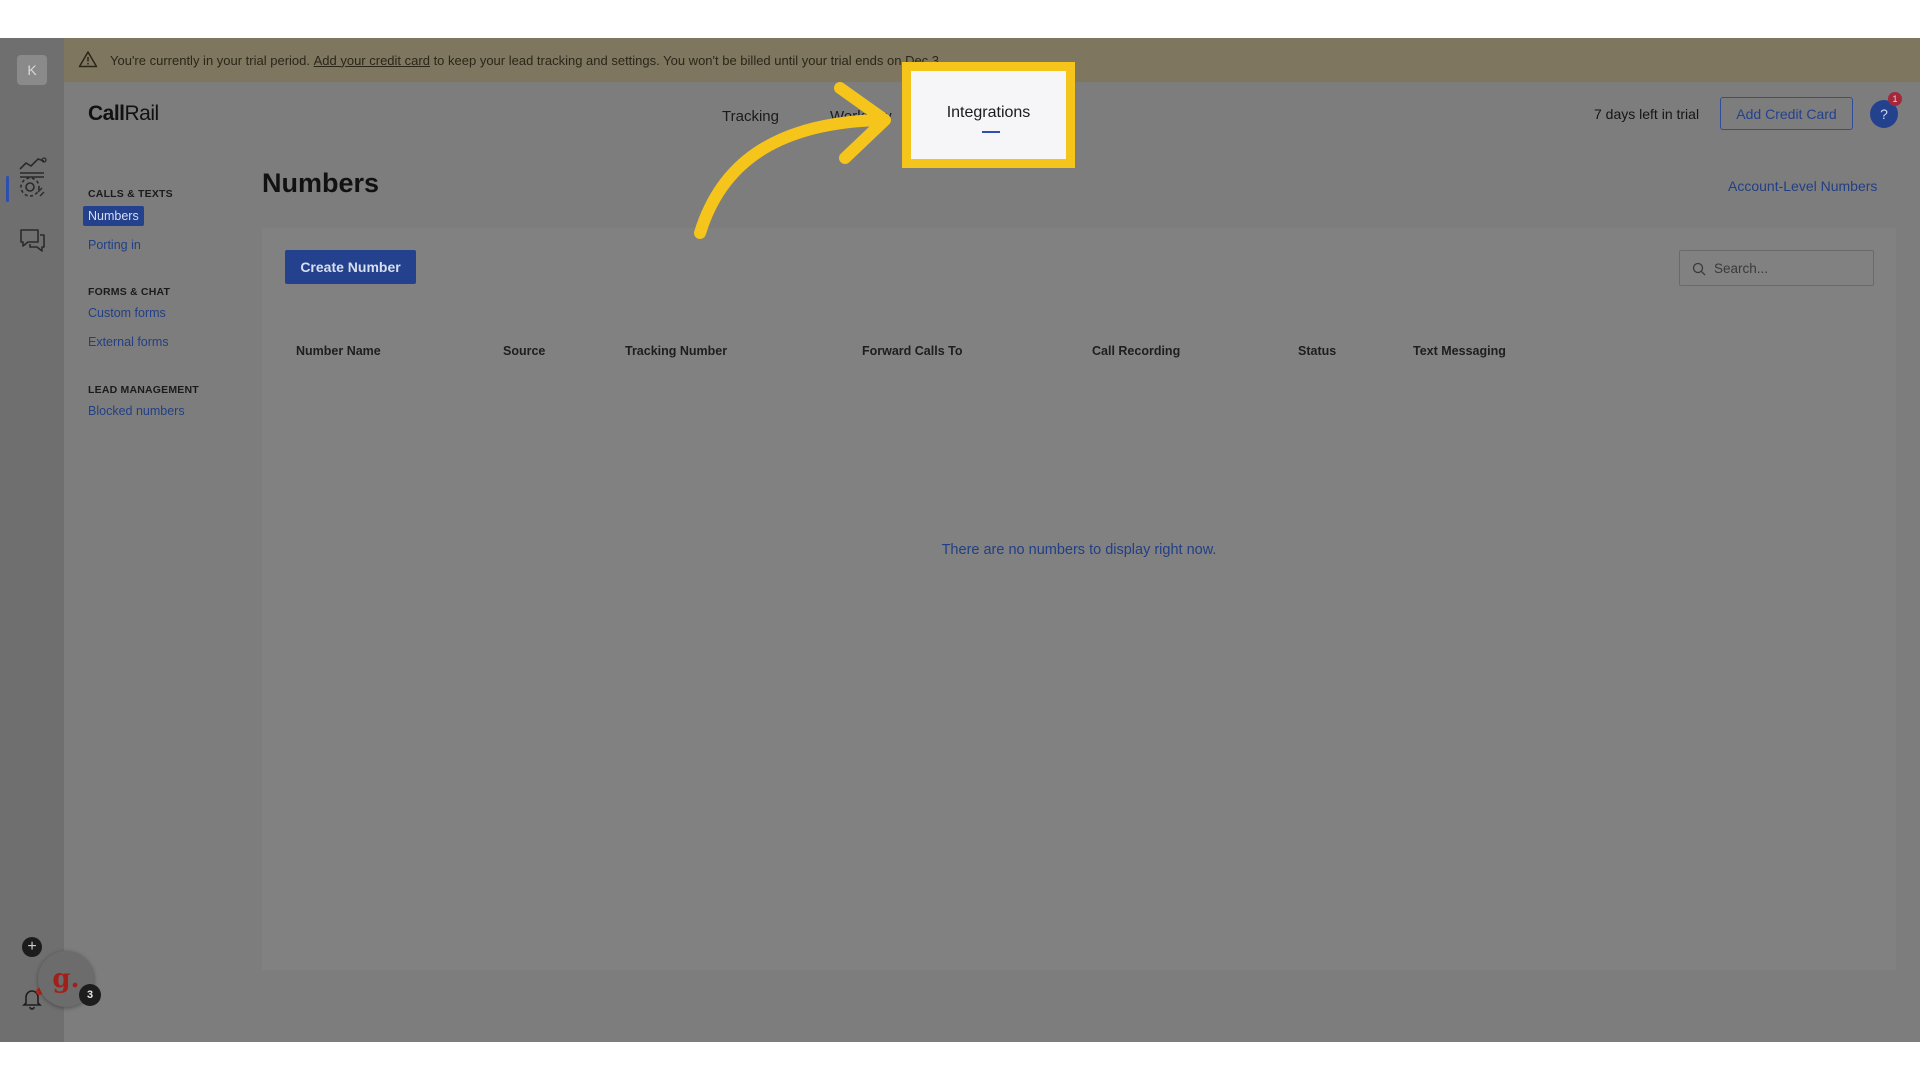 The height and width of the screenshot is (1080, 1920). Describe the element at coordinates (113, 216) in the screenshot. I see `sidebar-item-numbers: Numbers` at that location.